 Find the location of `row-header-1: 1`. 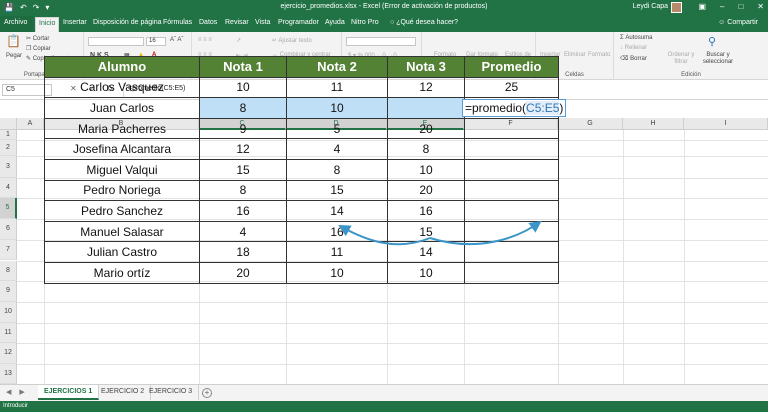

row-header-1: 1 is located at coordinates (8, 135).